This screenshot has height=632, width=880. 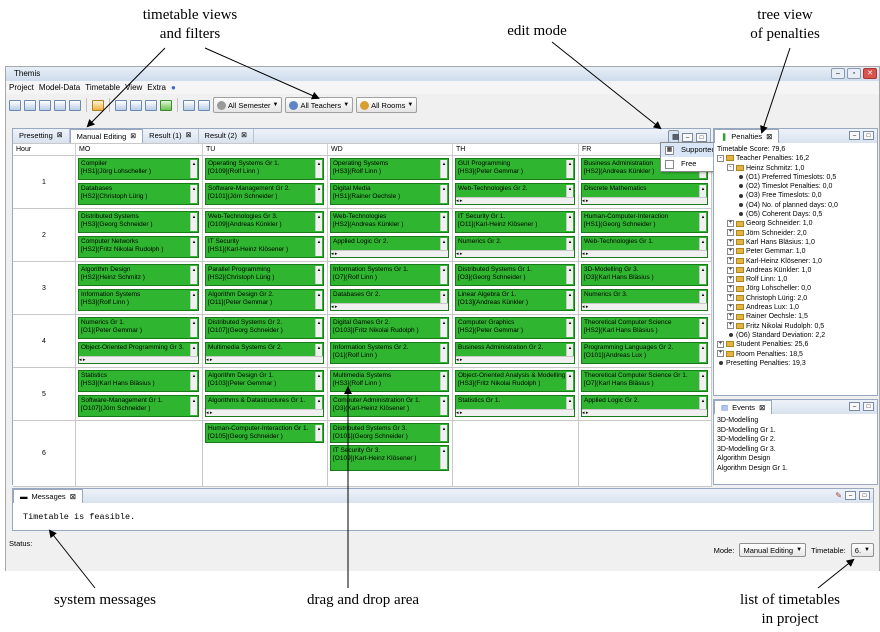 I want to click on arrow-system-messages, so click(x=72, y=559).